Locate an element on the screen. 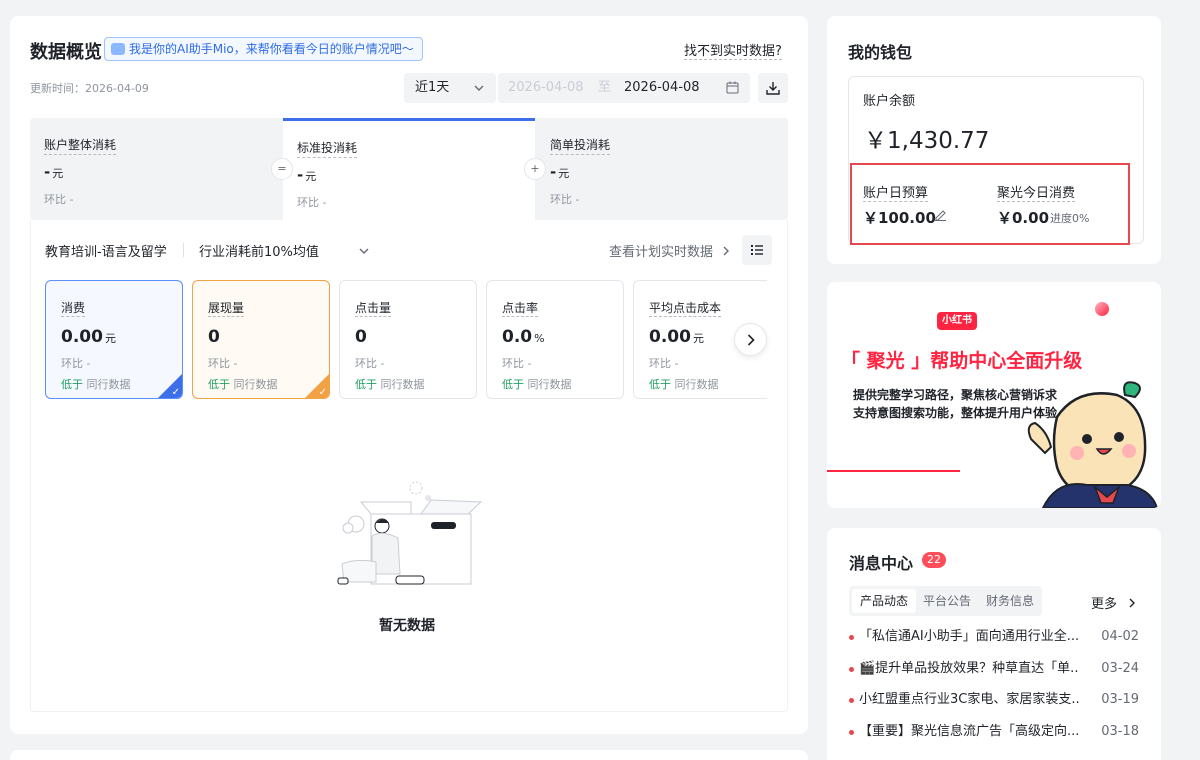  list-item: 🎬提升单品投放效果？种草直达「单... 03-24 is located at coordinates (994, 669).